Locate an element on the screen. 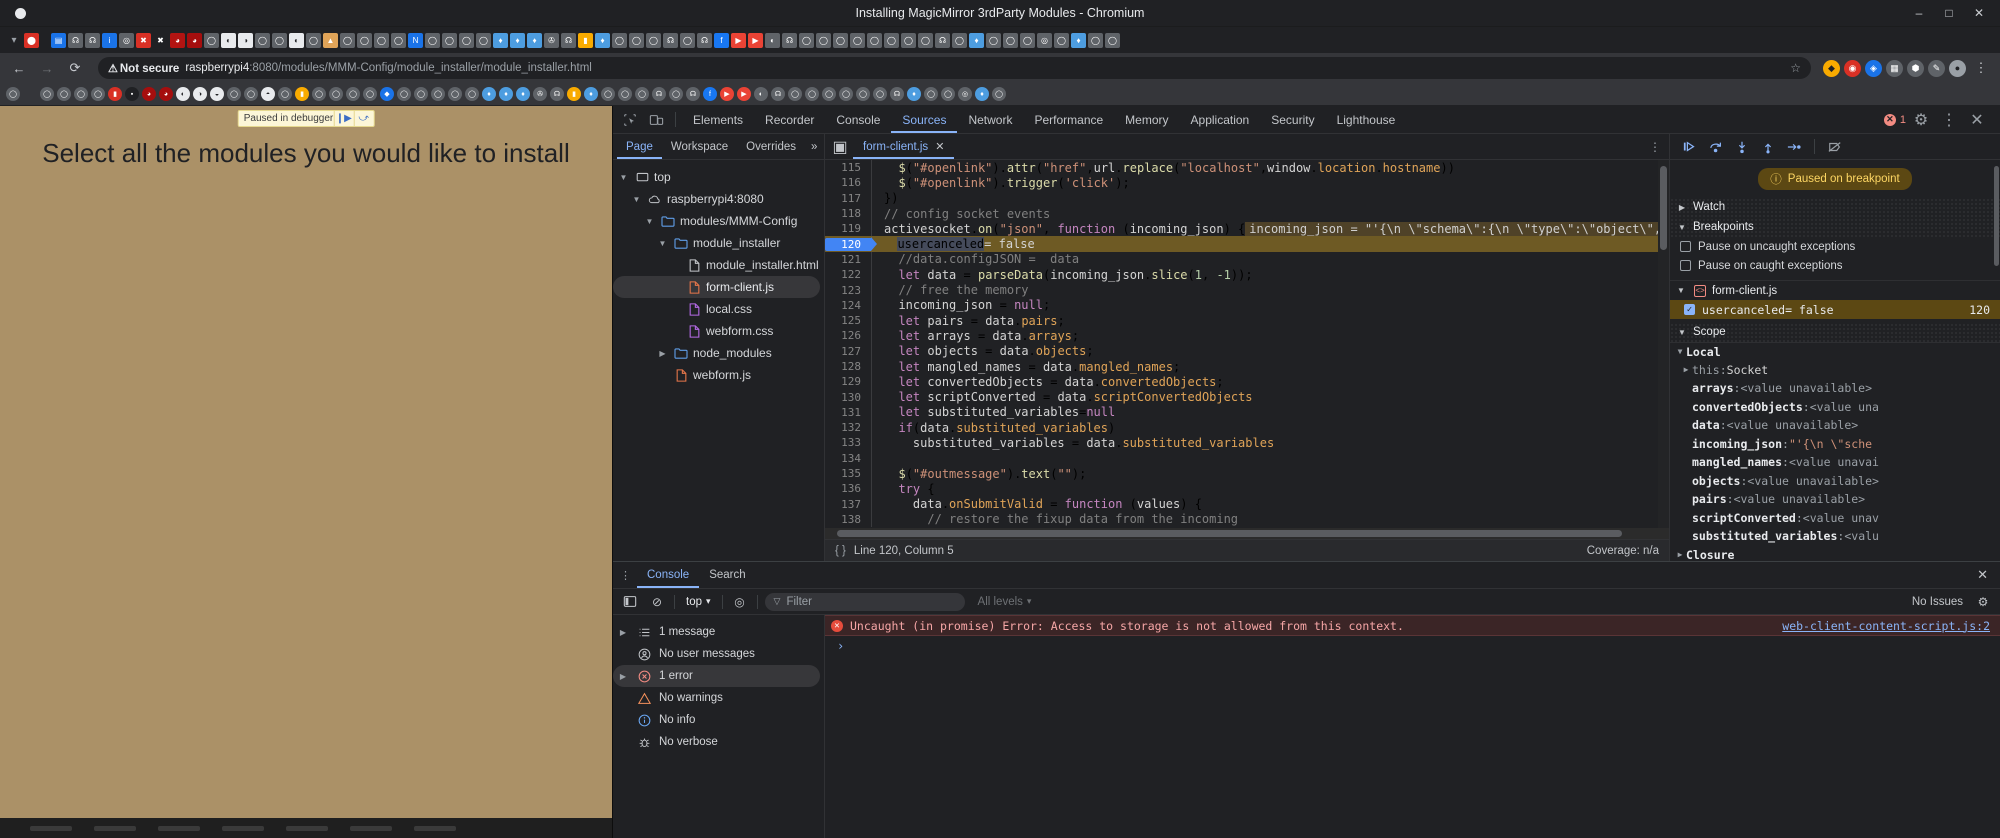 Image resolution: width=2000 pixels, height=838 pixels. line-number: 124 is located at coordinates (848, 305).